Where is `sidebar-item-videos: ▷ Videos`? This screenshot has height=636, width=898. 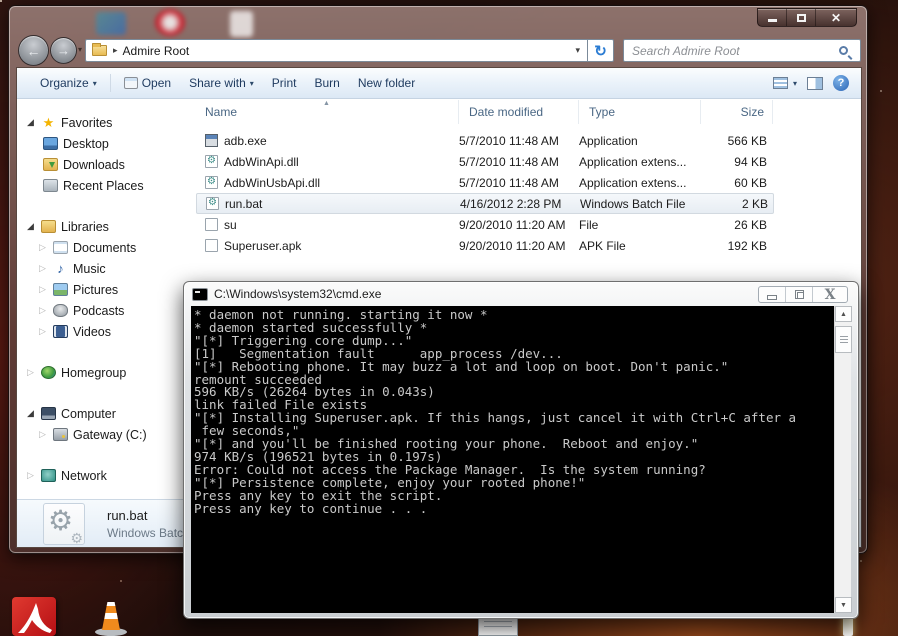 sidebar-item-videos: ▷ Videos is located at coordinates (106, 331).